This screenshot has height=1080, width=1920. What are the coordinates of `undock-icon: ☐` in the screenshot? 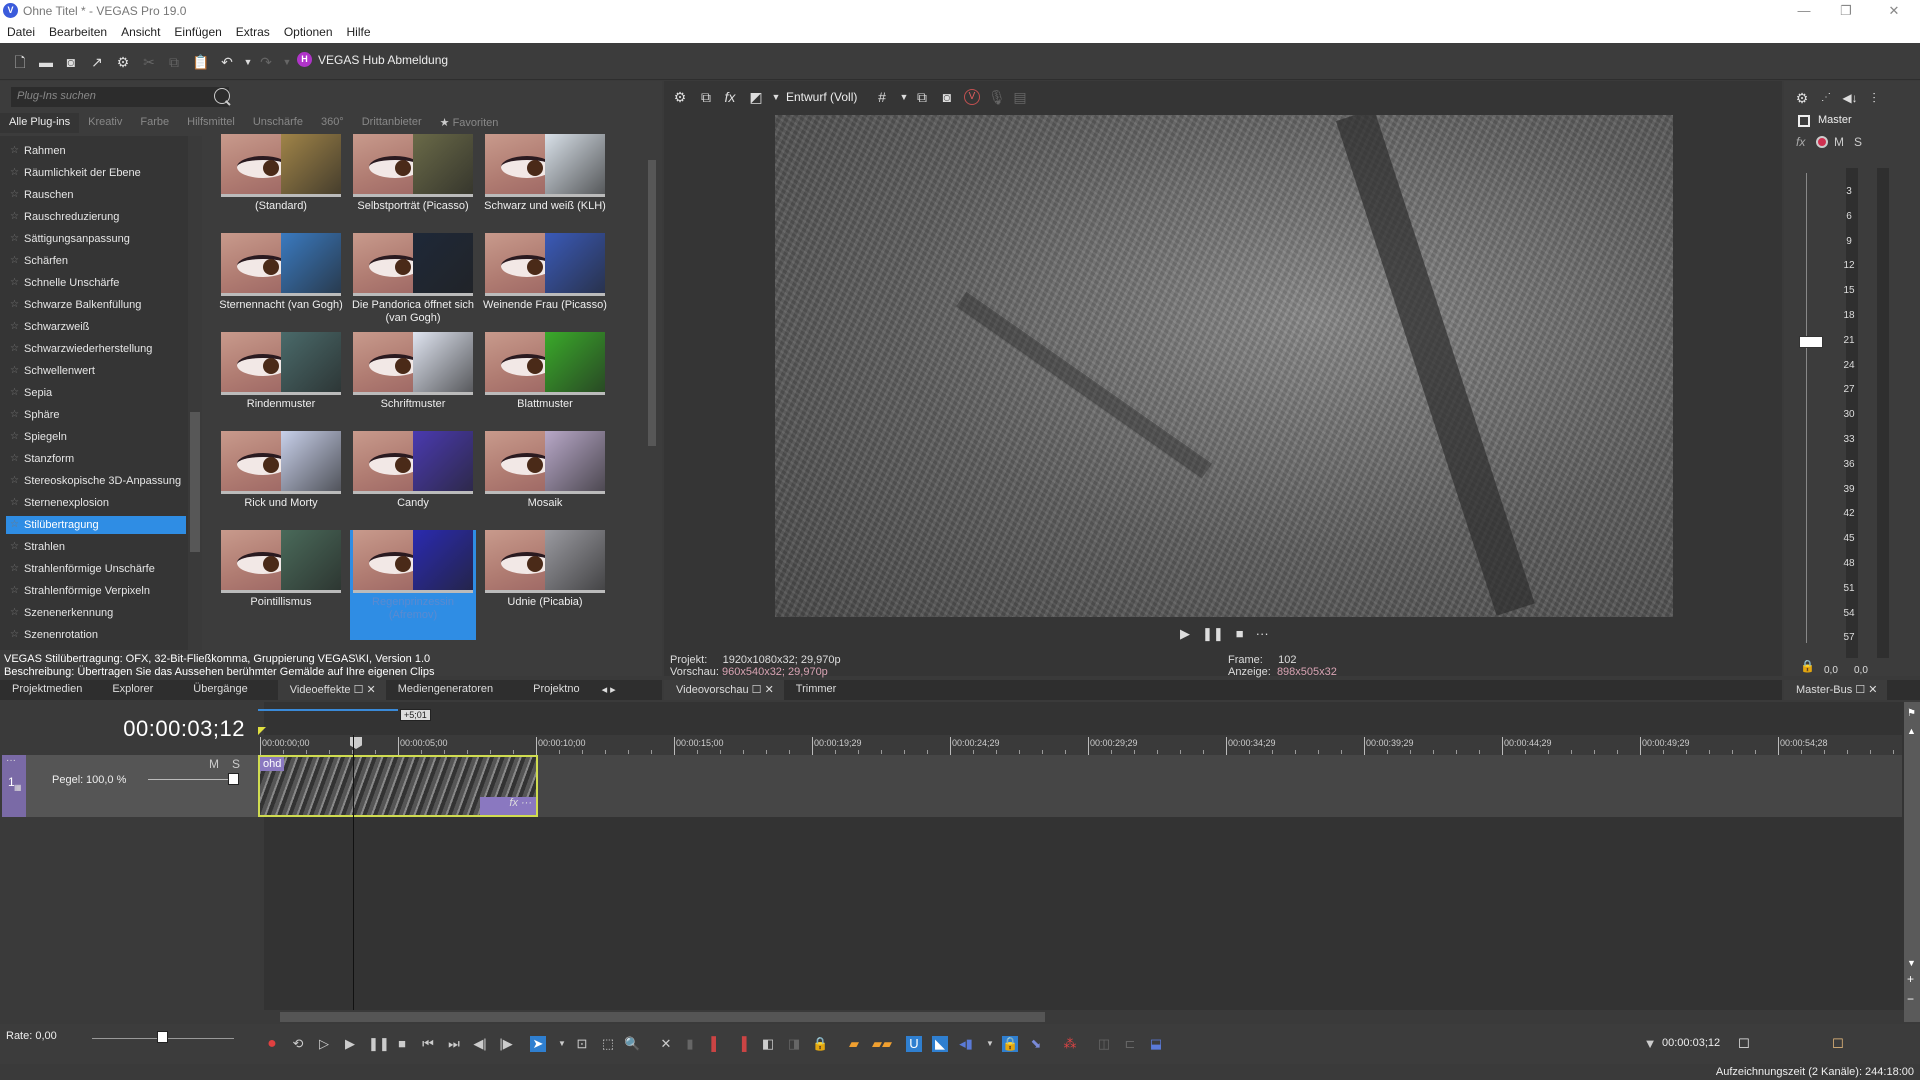 It's located at (757, 690).